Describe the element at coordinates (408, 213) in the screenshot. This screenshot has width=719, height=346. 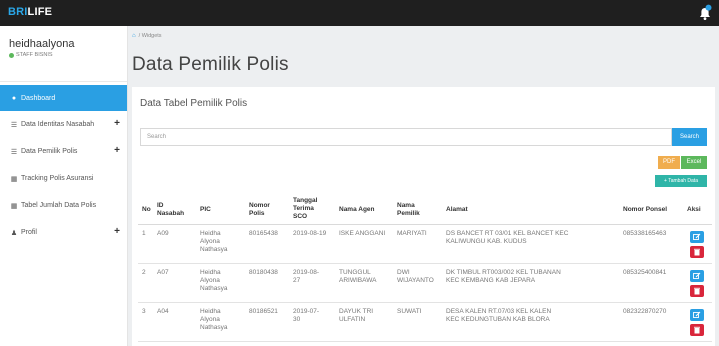
I see `header-pemilik-line2: Pemilik` at that location.